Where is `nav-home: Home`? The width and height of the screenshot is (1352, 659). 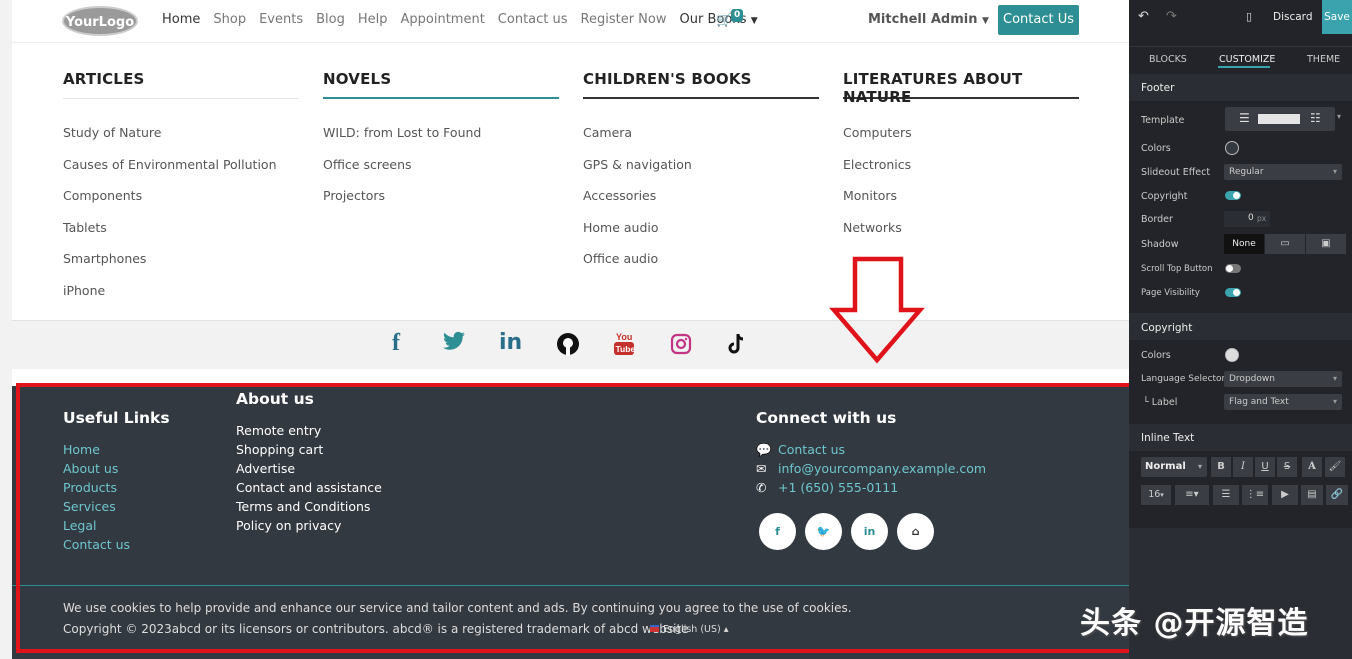
nav-home: Home is located at coordinates (181, 19).